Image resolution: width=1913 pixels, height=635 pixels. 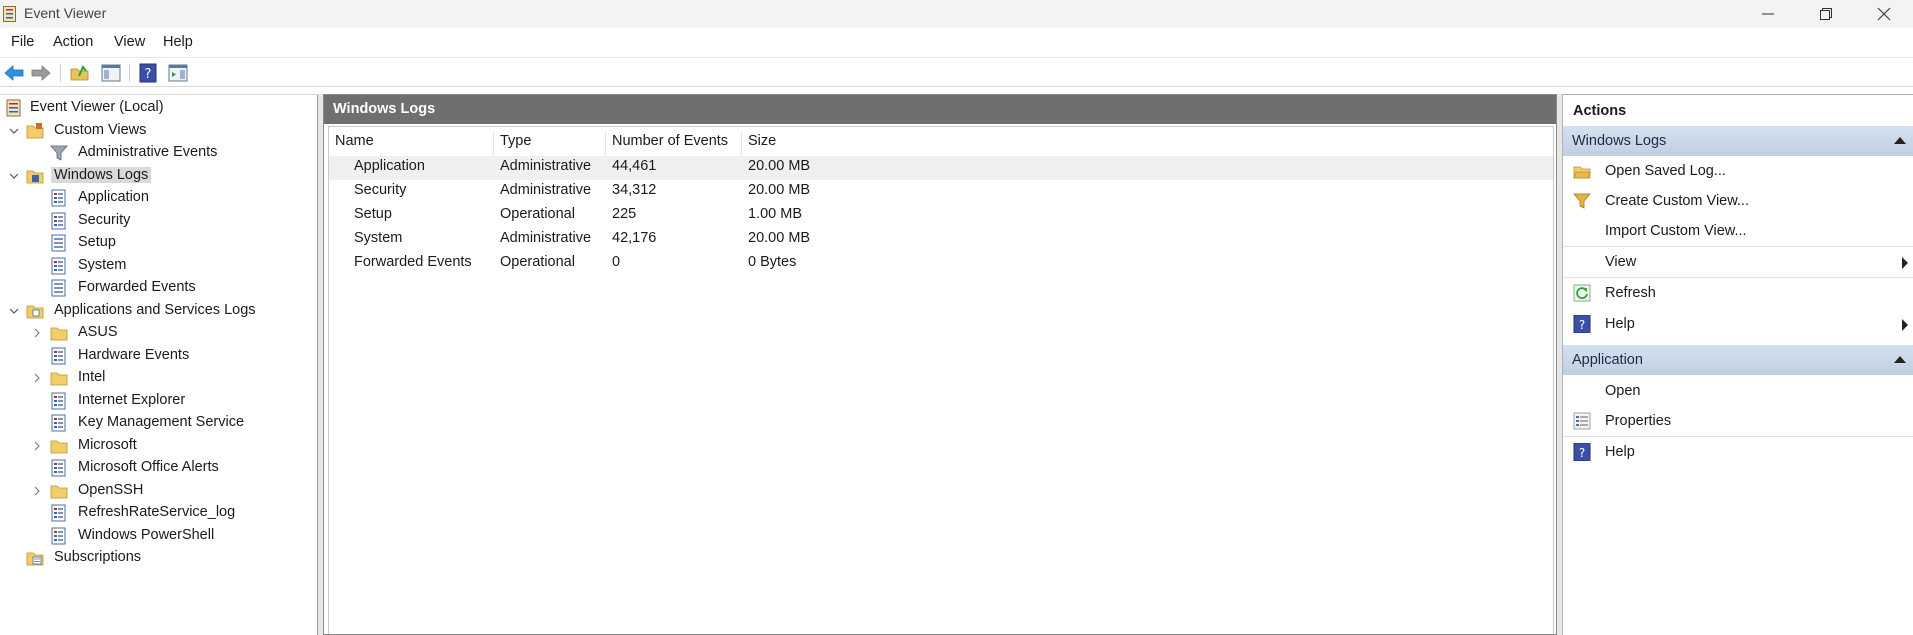 I want to click on tree-item-security: Security, so click(x=158, y=221).